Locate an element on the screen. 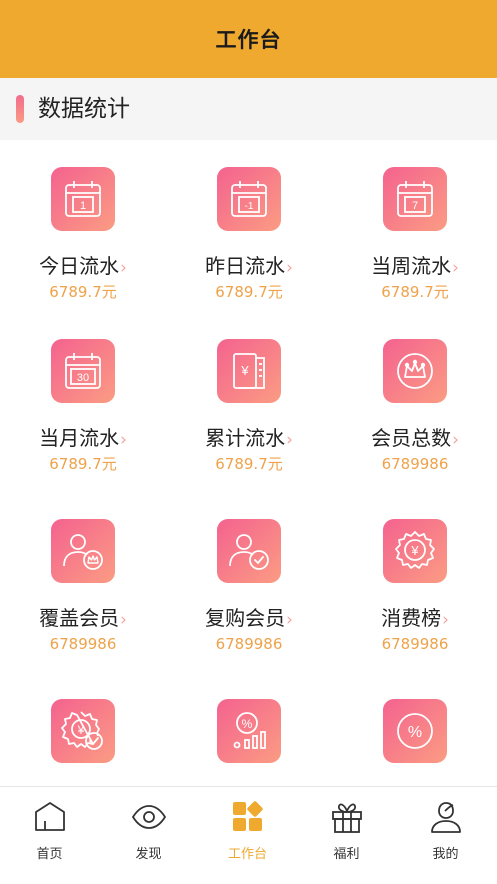  percent-chart-icon: % is located at coordinates (249, 731).